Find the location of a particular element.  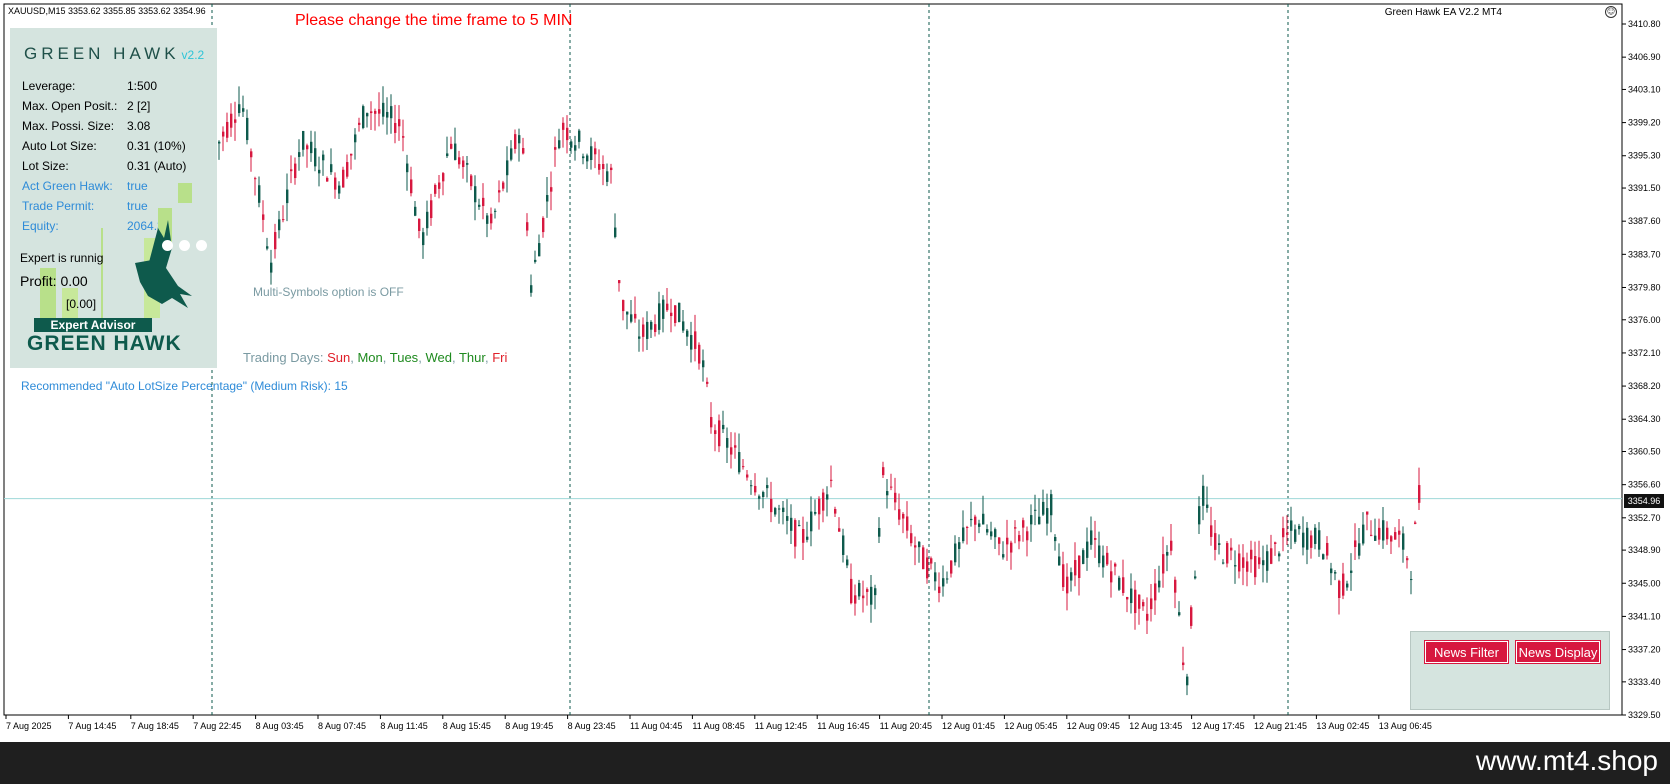

time-label: 8 Aug 23:45 is located at coordinates (592, 726).